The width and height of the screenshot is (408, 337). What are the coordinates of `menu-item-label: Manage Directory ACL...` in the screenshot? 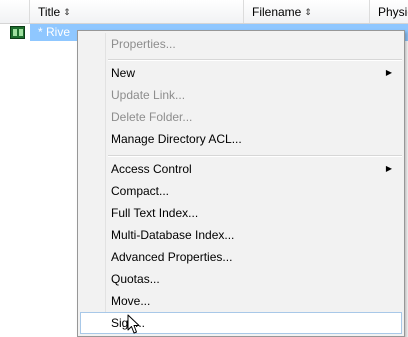 It's located at (176, 139).